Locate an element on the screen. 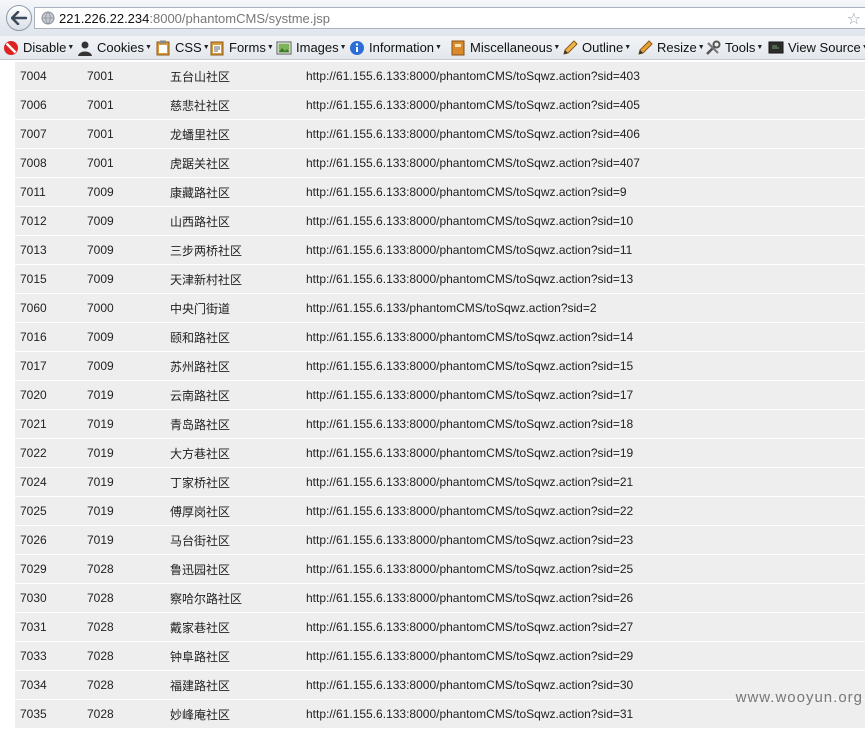  toolbar-item-cookies: Cookies ▼ is located at coordinates (114, 47).